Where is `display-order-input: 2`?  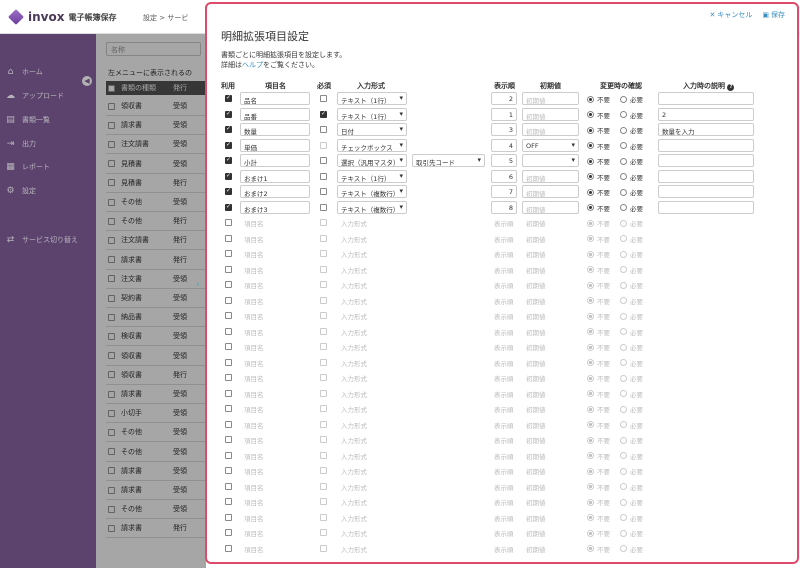
display-order-input: 2 is located at coordinates (504, 98).